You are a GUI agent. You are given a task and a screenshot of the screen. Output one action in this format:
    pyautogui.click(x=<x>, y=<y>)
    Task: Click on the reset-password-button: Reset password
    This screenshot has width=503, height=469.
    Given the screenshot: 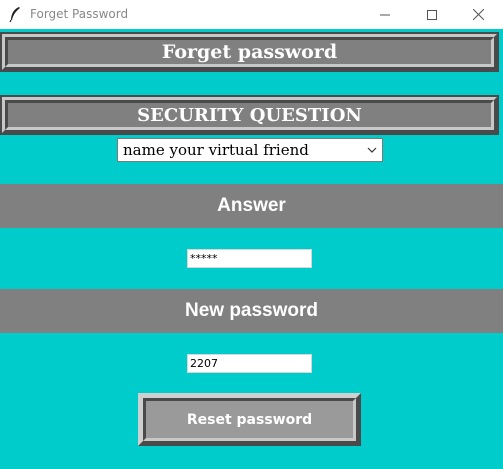 What is the action you would take?
    pyautogui.click(x=249, y=419)
    